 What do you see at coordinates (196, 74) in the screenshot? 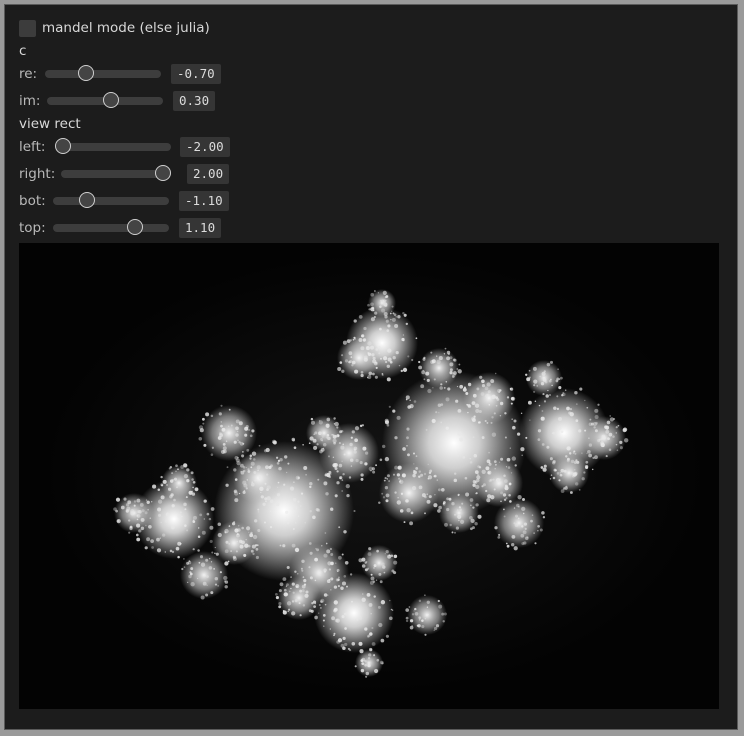
I see `re-value: -0.70` at bounding box center [196, 74].